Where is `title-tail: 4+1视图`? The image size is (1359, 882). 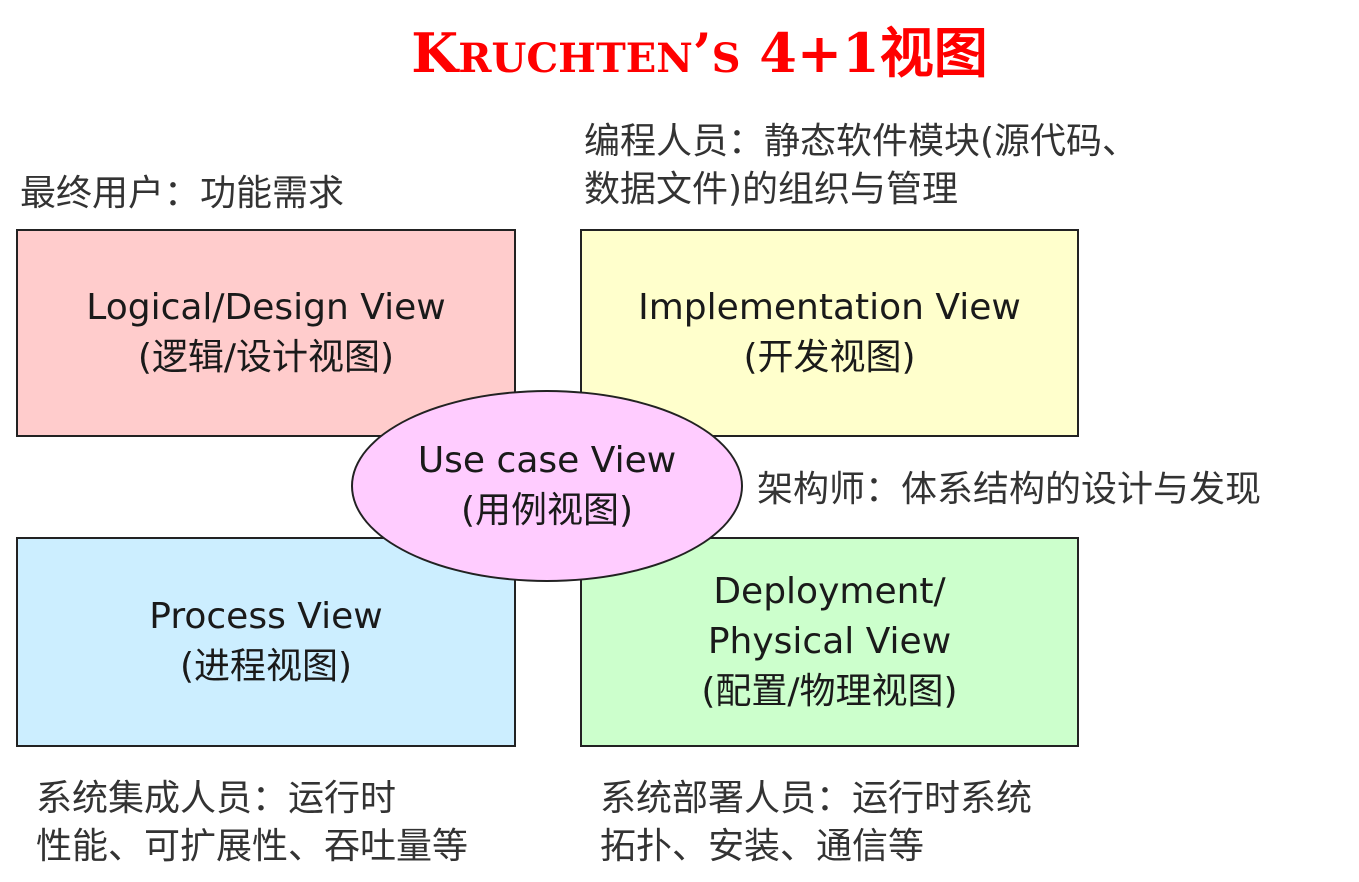
title-tail: 4+1视图 is located at coordinates (864, 53).